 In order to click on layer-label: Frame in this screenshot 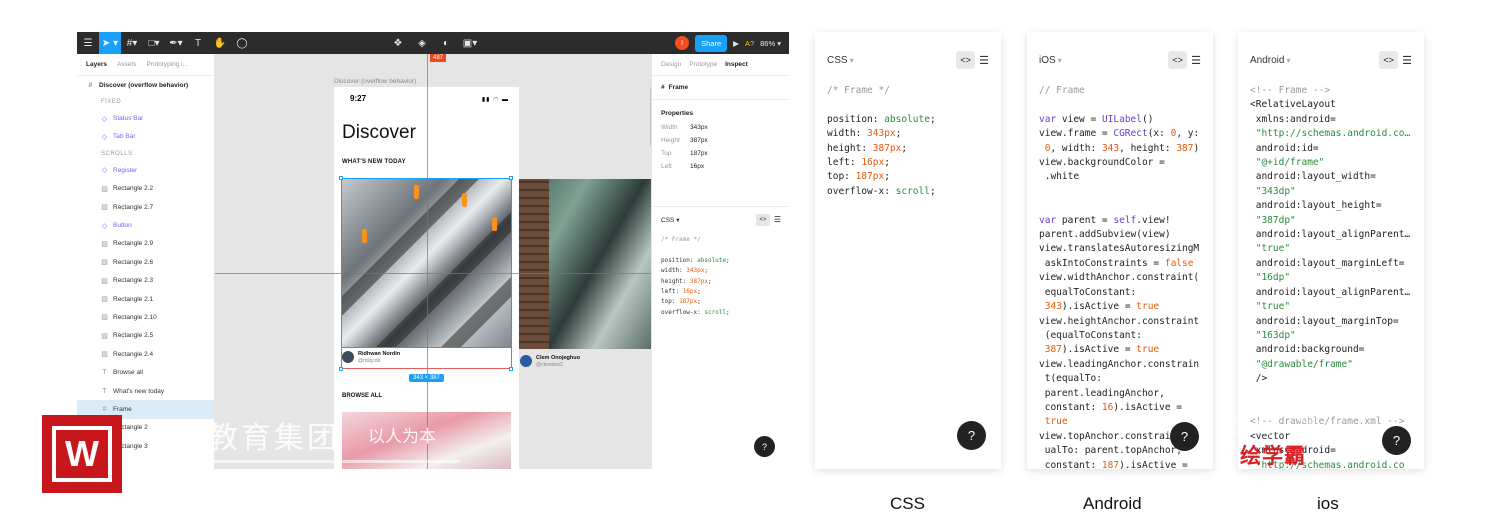, I will do `click(122, 409)`.